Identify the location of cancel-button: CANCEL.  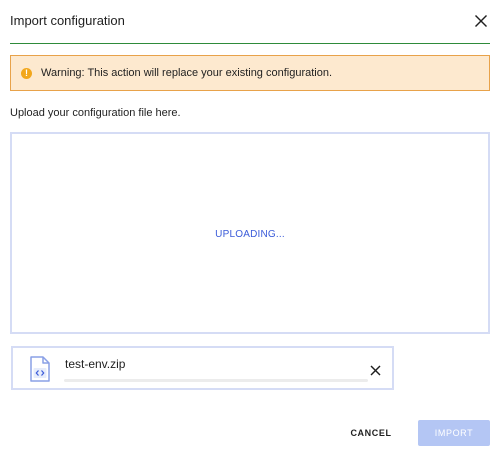
(371, 433).